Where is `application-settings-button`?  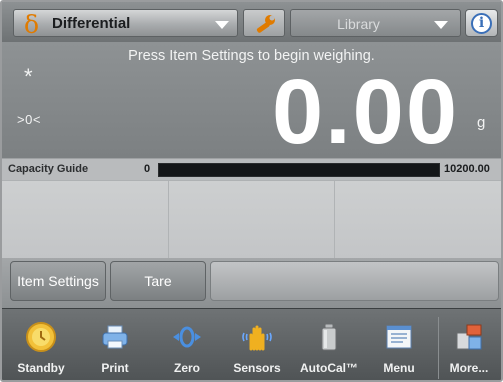 application-settings-button is located at coordinates (264, 23).